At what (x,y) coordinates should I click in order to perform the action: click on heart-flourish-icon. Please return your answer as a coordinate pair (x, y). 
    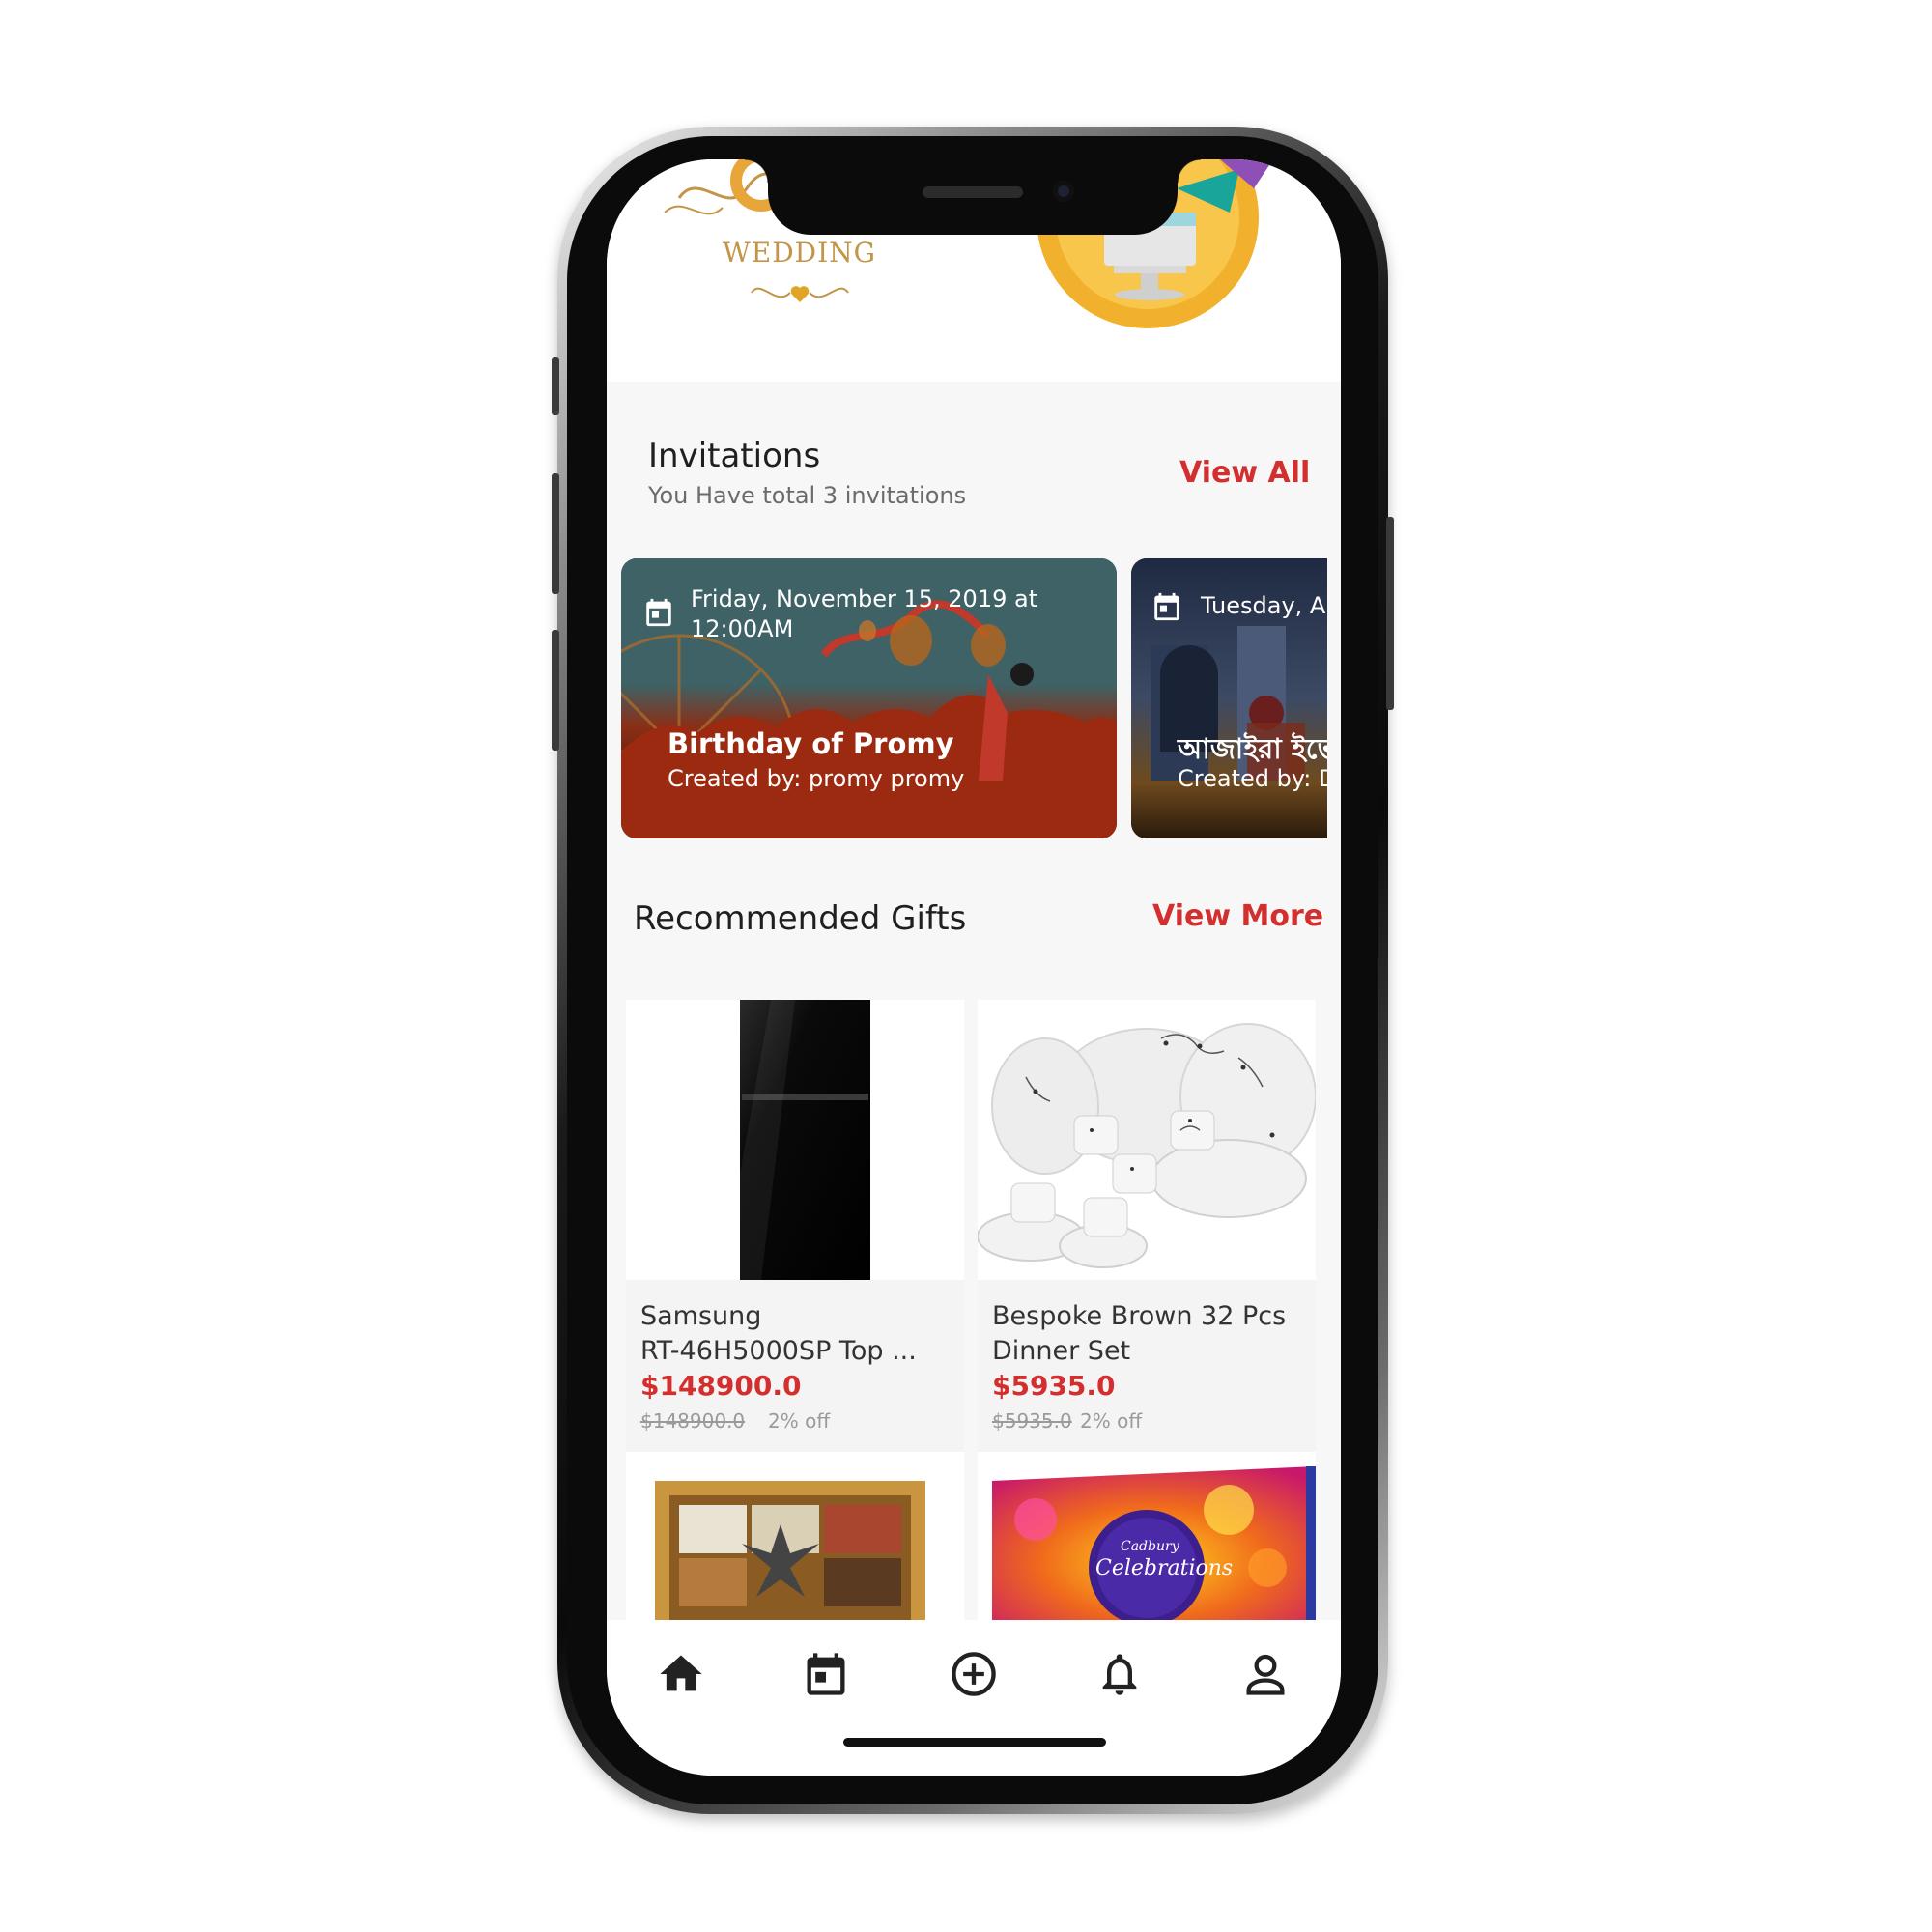
    Looking at the image, I should click on (800, 294).